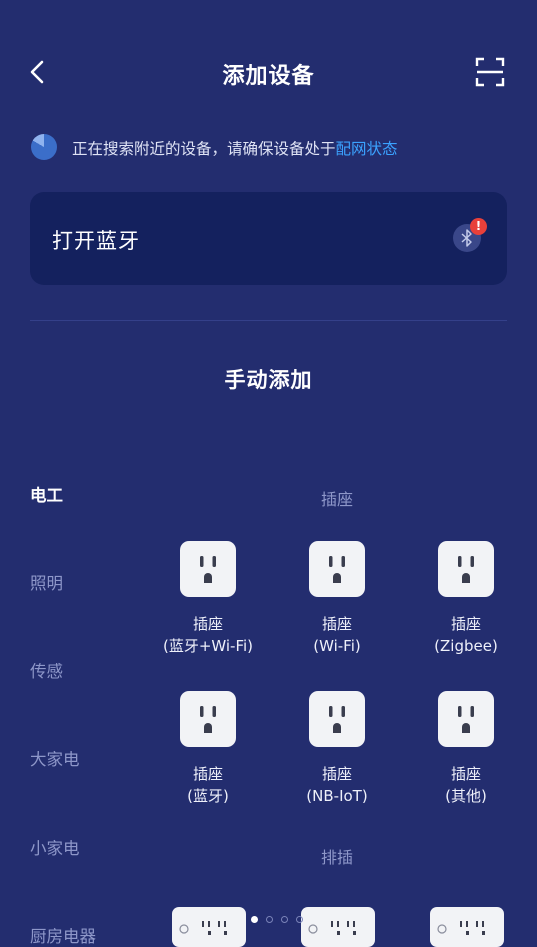 This screenshot has height=947, width=537. What do you see at coordinates (96, 241) in the screenshot?
I see `enable-bluetooth-label: 打开蓝牙` at bounding box center [96, 241].